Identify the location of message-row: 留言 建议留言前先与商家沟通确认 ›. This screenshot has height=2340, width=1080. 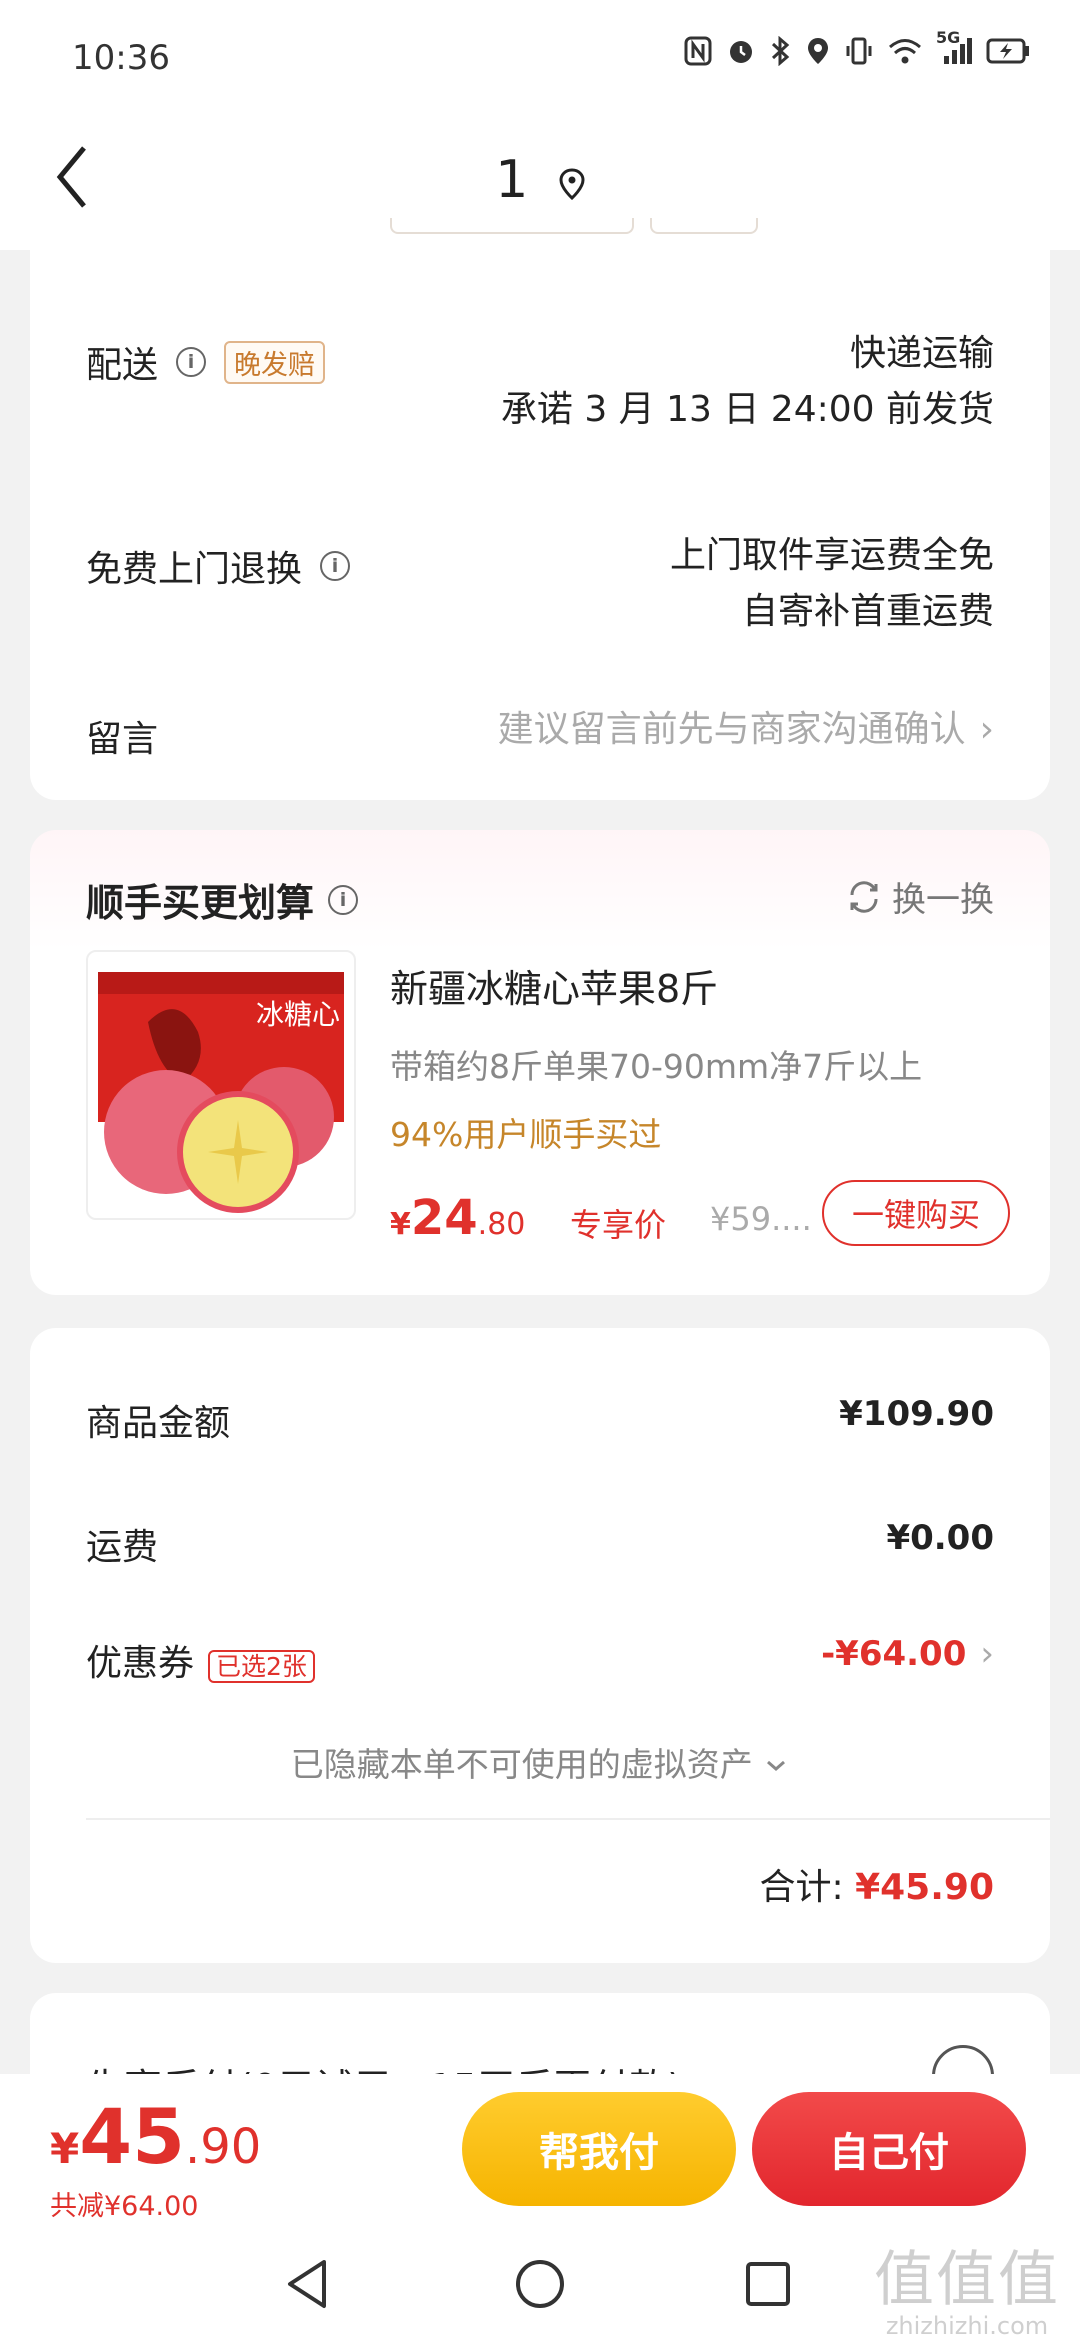
(540, 732).